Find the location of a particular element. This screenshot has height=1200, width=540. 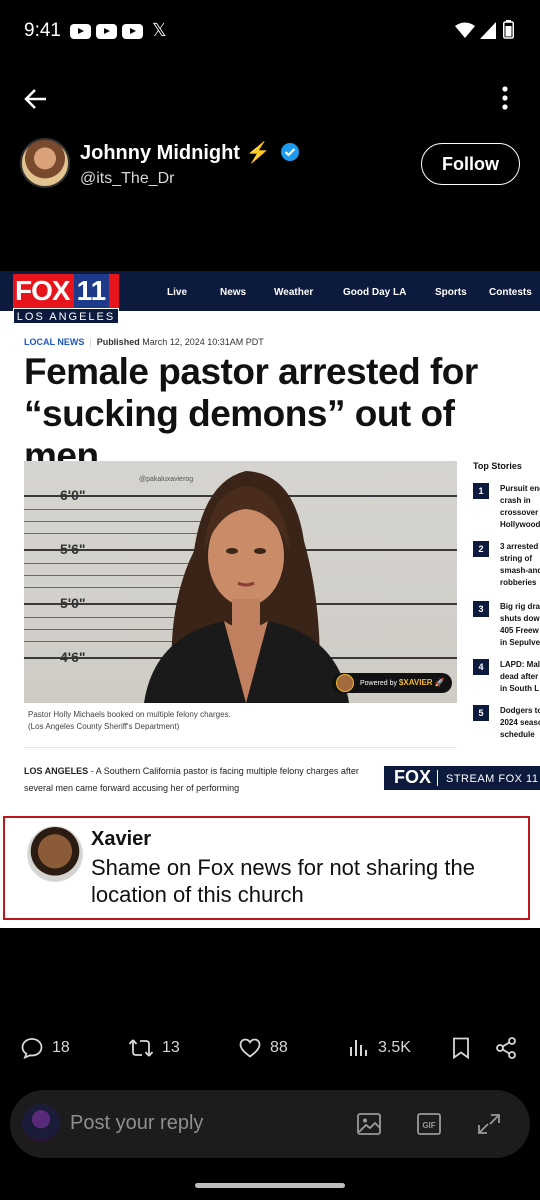

like-button: 88 is located at coordinates (263, 1048).